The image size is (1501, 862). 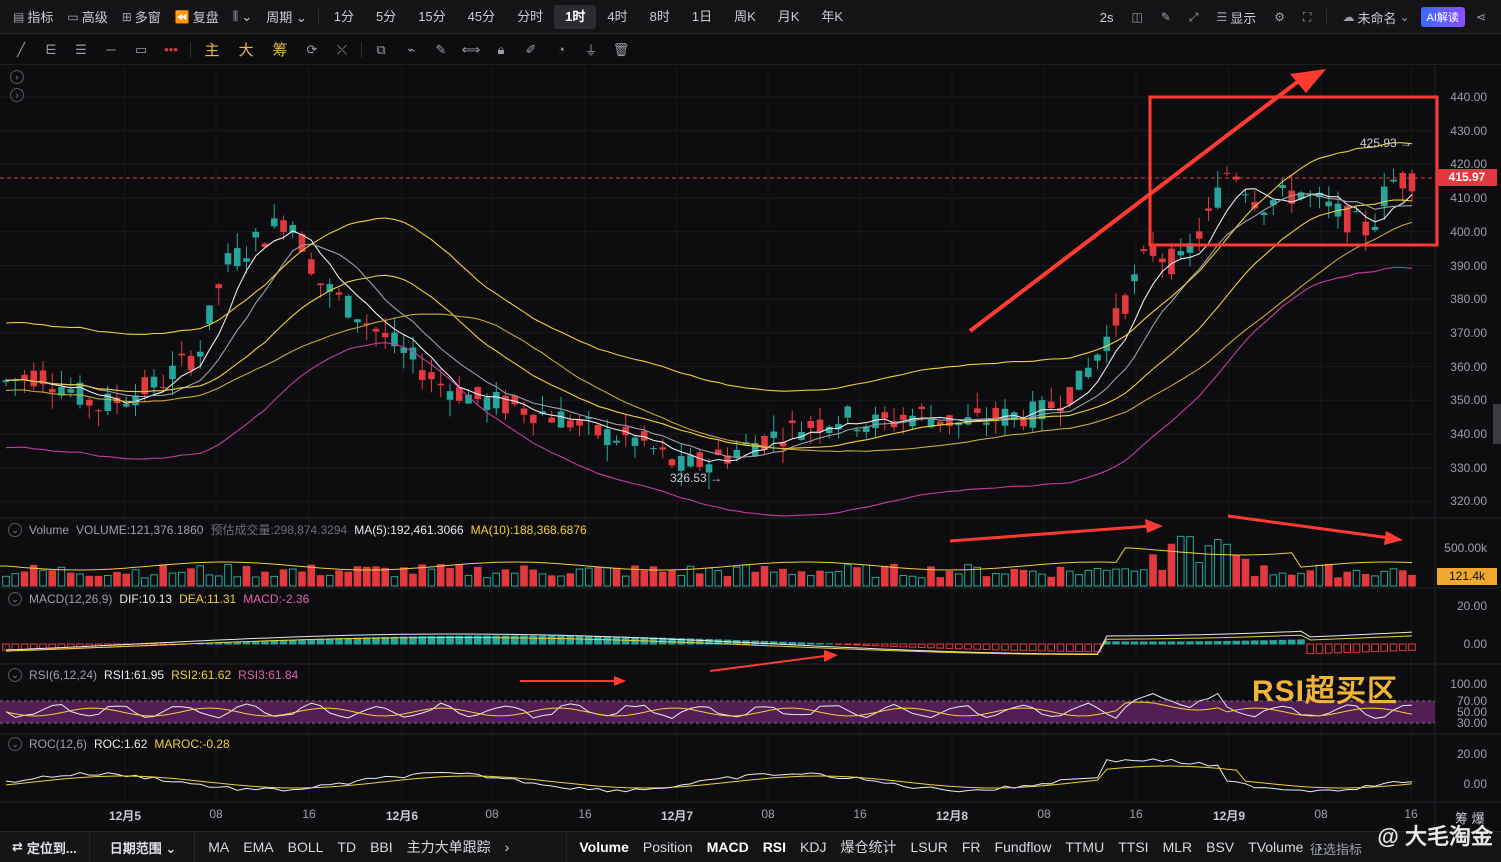 What do you see at coordinates (832, 17) in the screenshot?
I see `period-11: 年K` at bounding box center [832, 17].